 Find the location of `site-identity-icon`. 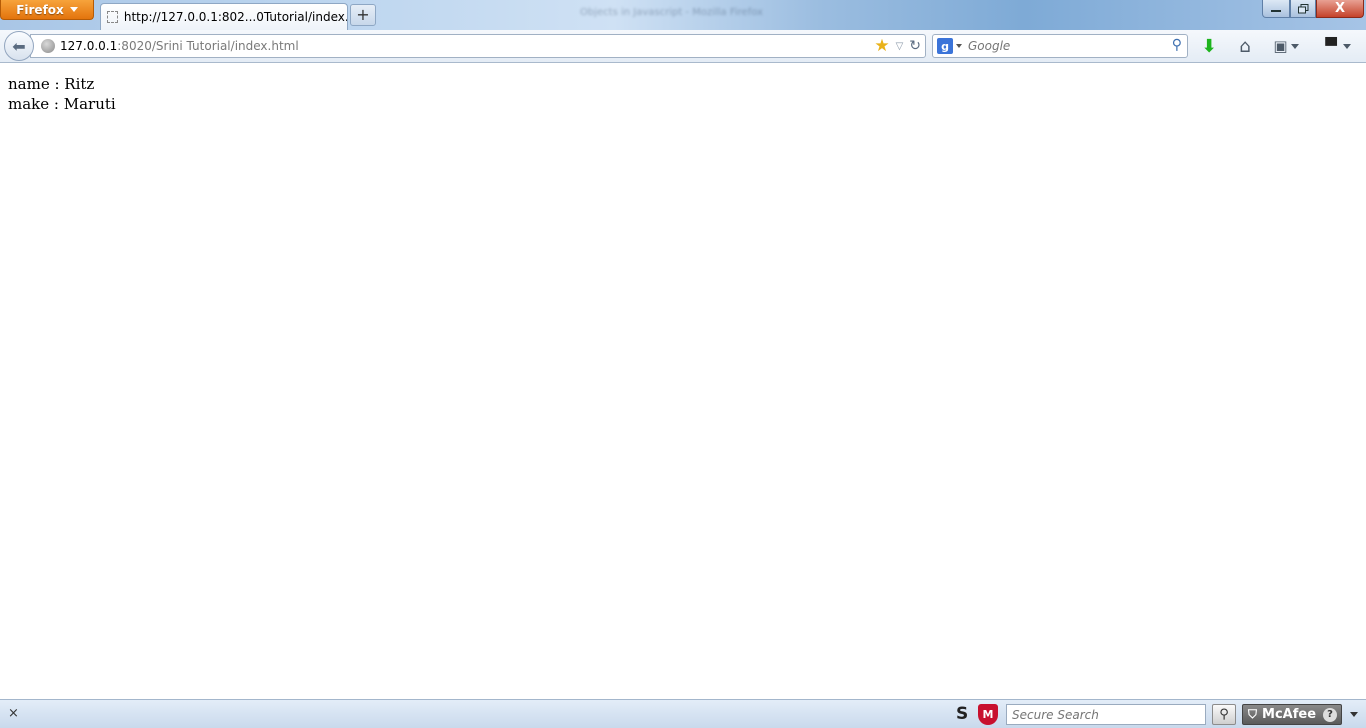

site-identity-icon is located at coordinates (48, 46).